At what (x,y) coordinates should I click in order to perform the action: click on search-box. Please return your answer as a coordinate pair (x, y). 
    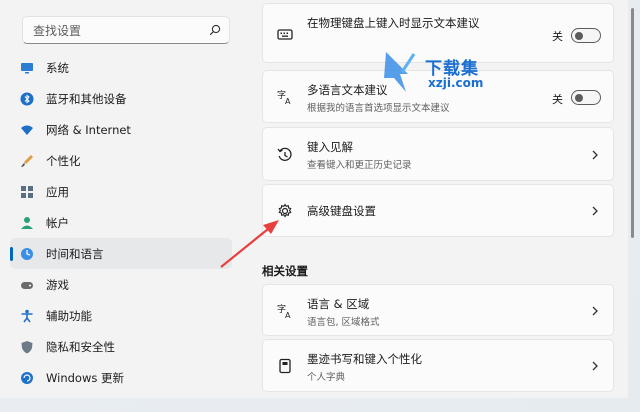
    Looking at the image, I should click on (126, 30).